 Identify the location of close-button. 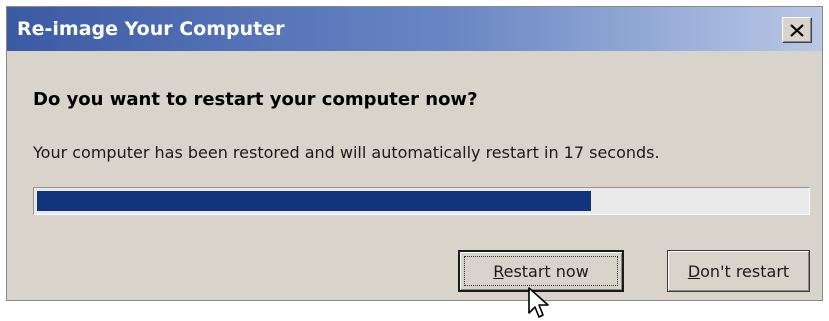
(797, 30).